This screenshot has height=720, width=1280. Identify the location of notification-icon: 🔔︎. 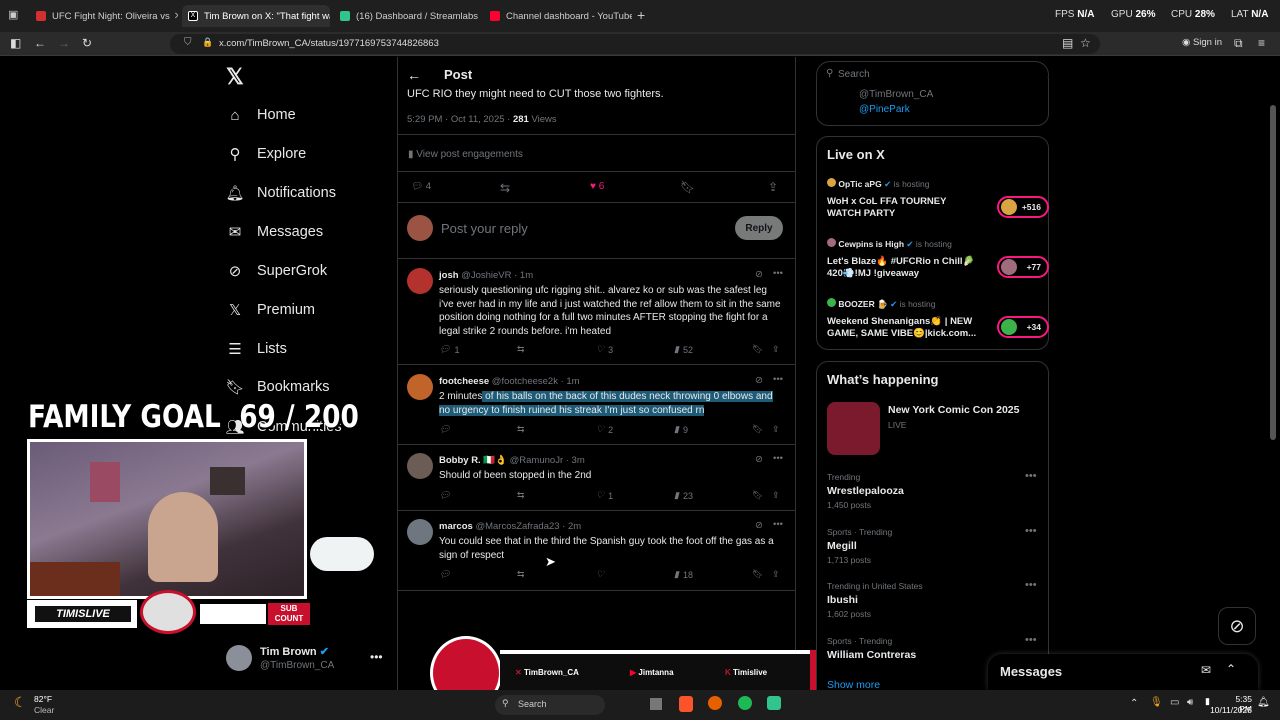
(1263, 702).